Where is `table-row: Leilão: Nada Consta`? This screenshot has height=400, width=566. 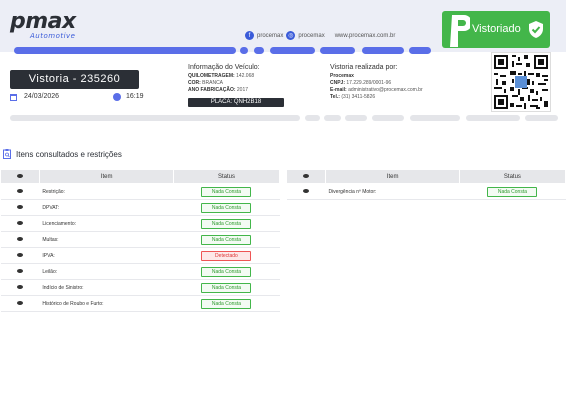 table-row: Leilão: Nada Consta is located at coordinates (140, 271).